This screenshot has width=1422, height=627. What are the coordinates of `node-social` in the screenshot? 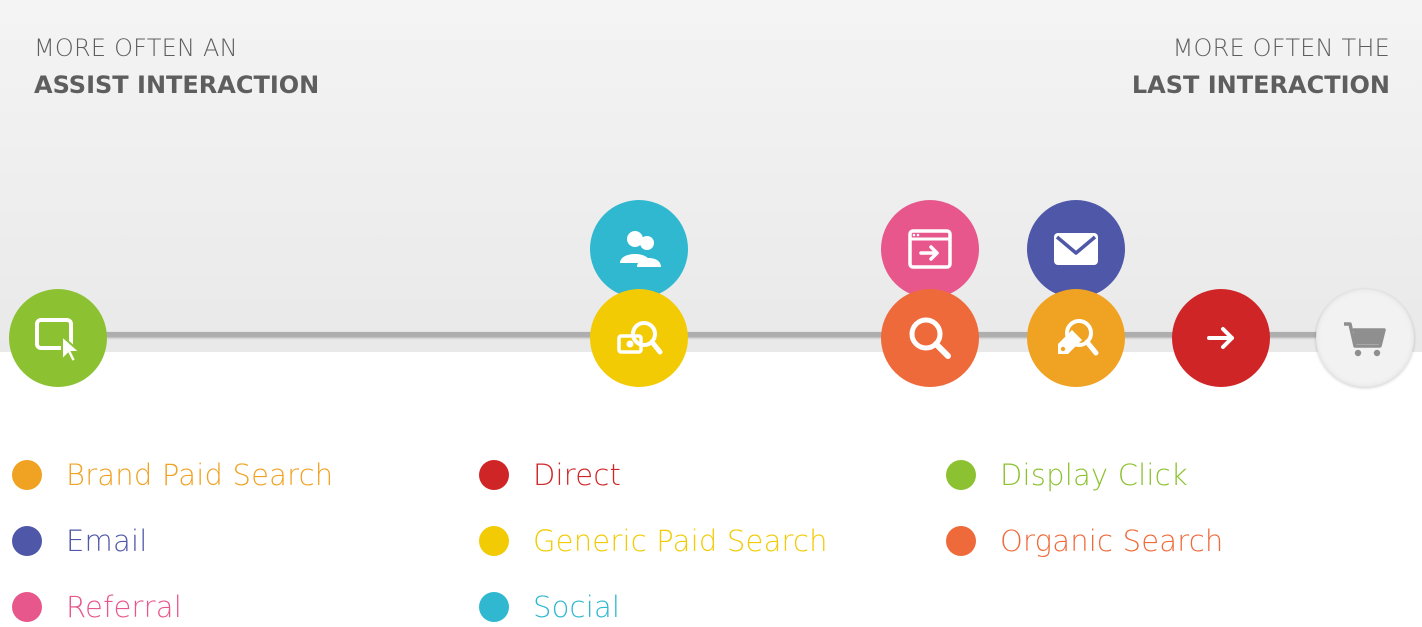 It's located at (639, 249).